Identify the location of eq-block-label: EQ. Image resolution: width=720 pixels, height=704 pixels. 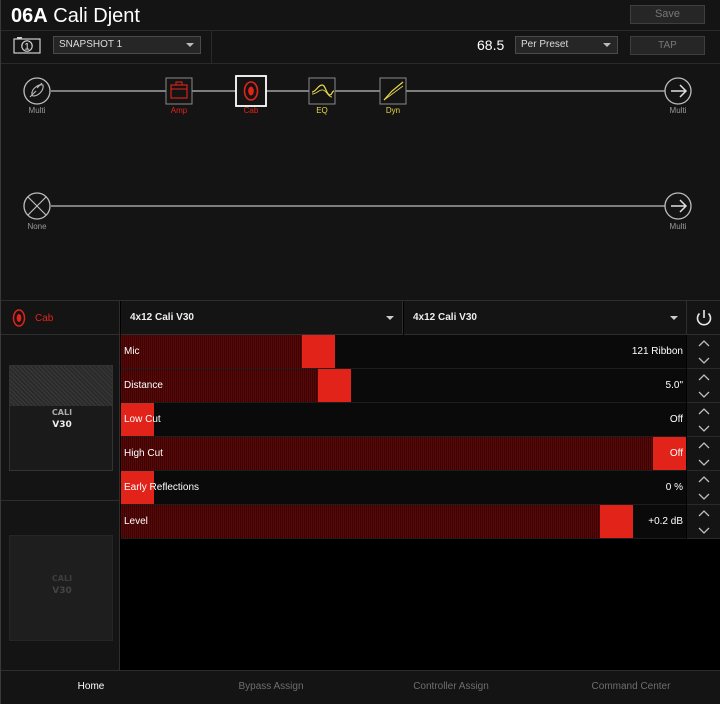
(322, 110).